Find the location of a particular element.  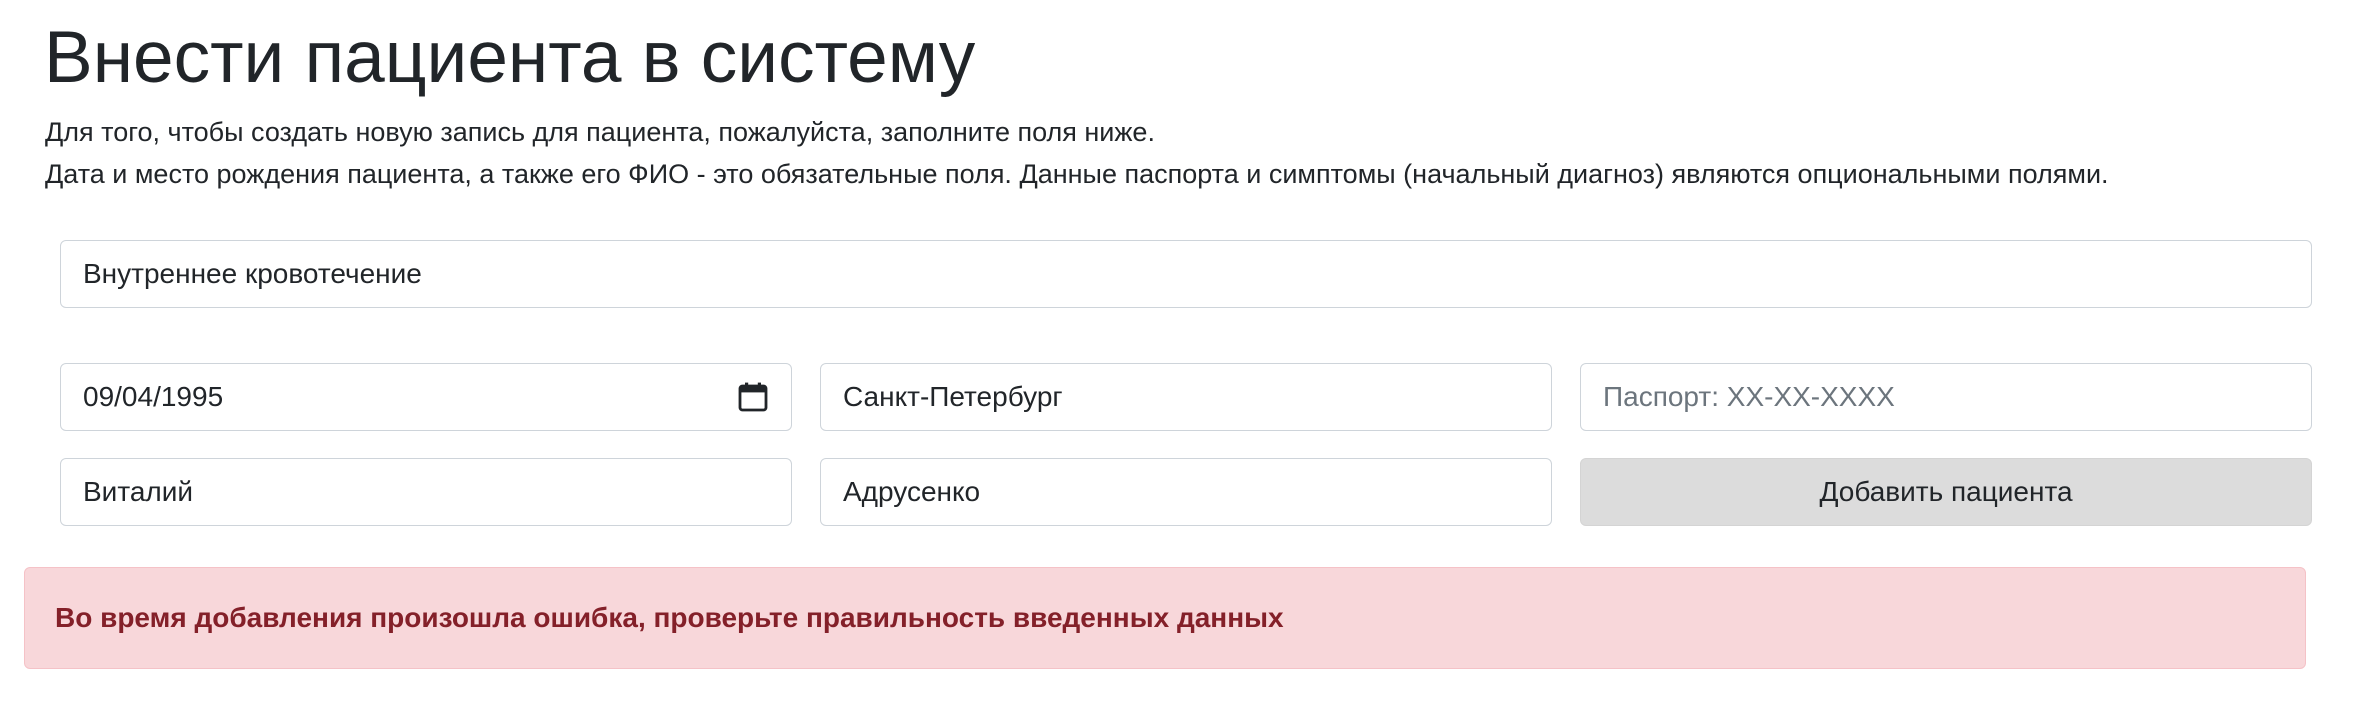

calendar-icon is located at coordinates (753, 397).